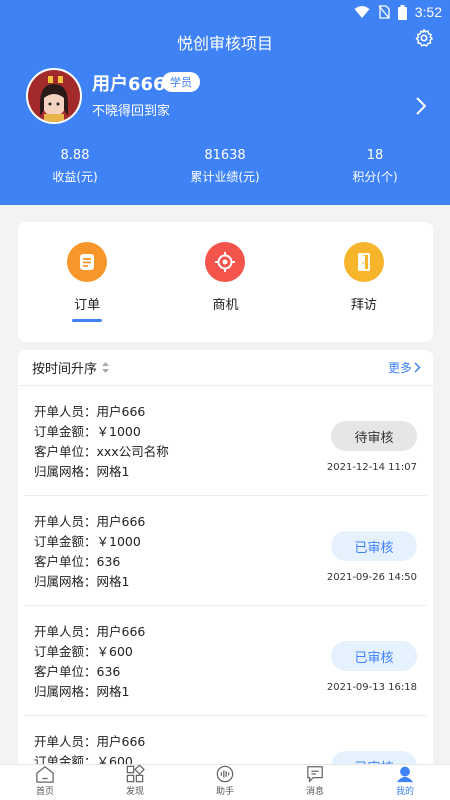 The image size is (450, 800). I want to click on nav-label: 发现, so click(134, 792).